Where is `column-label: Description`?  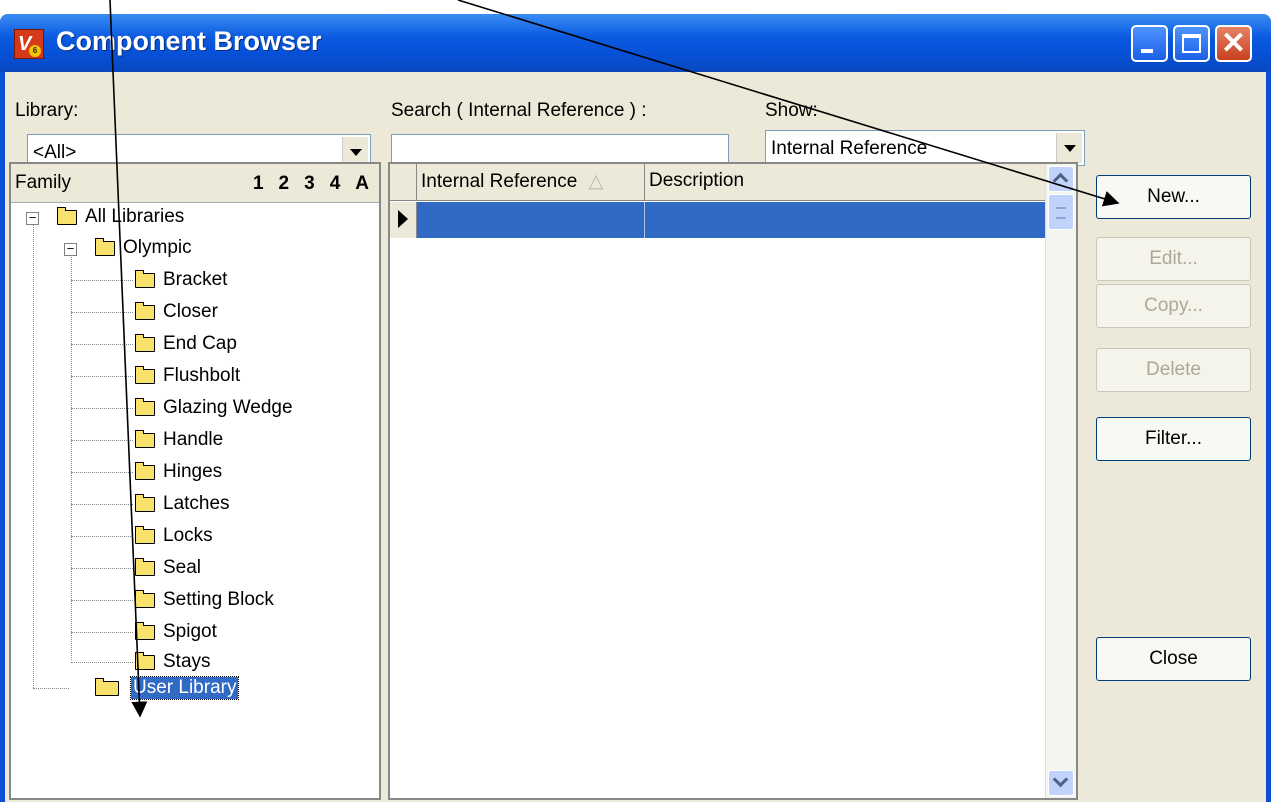
column-label: Description is located at coordinates (697, 180).